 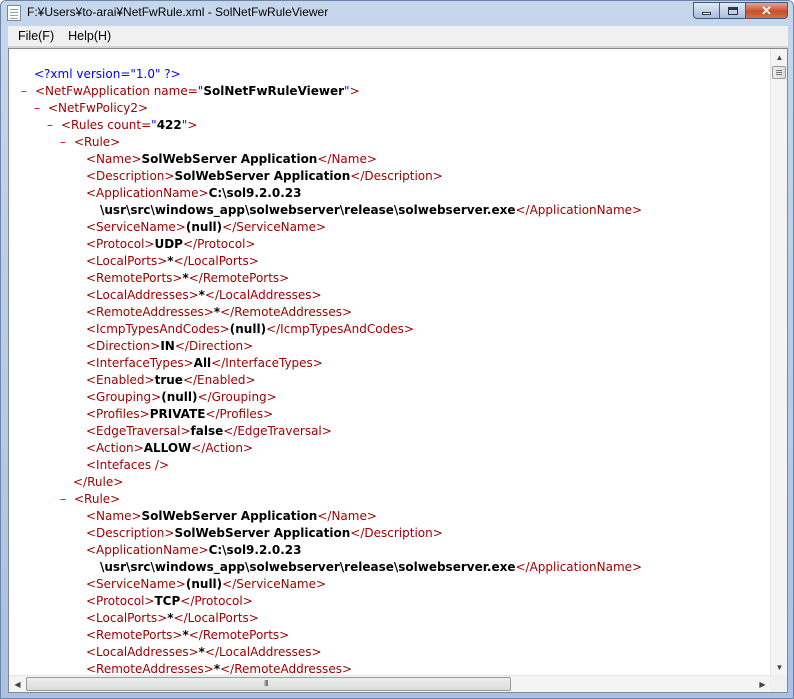 What do you see at coordinates (778, 362) in the screenshot?
I see `vertical-scrollbar: ▲ ▼` at bounding box center [778, 362].